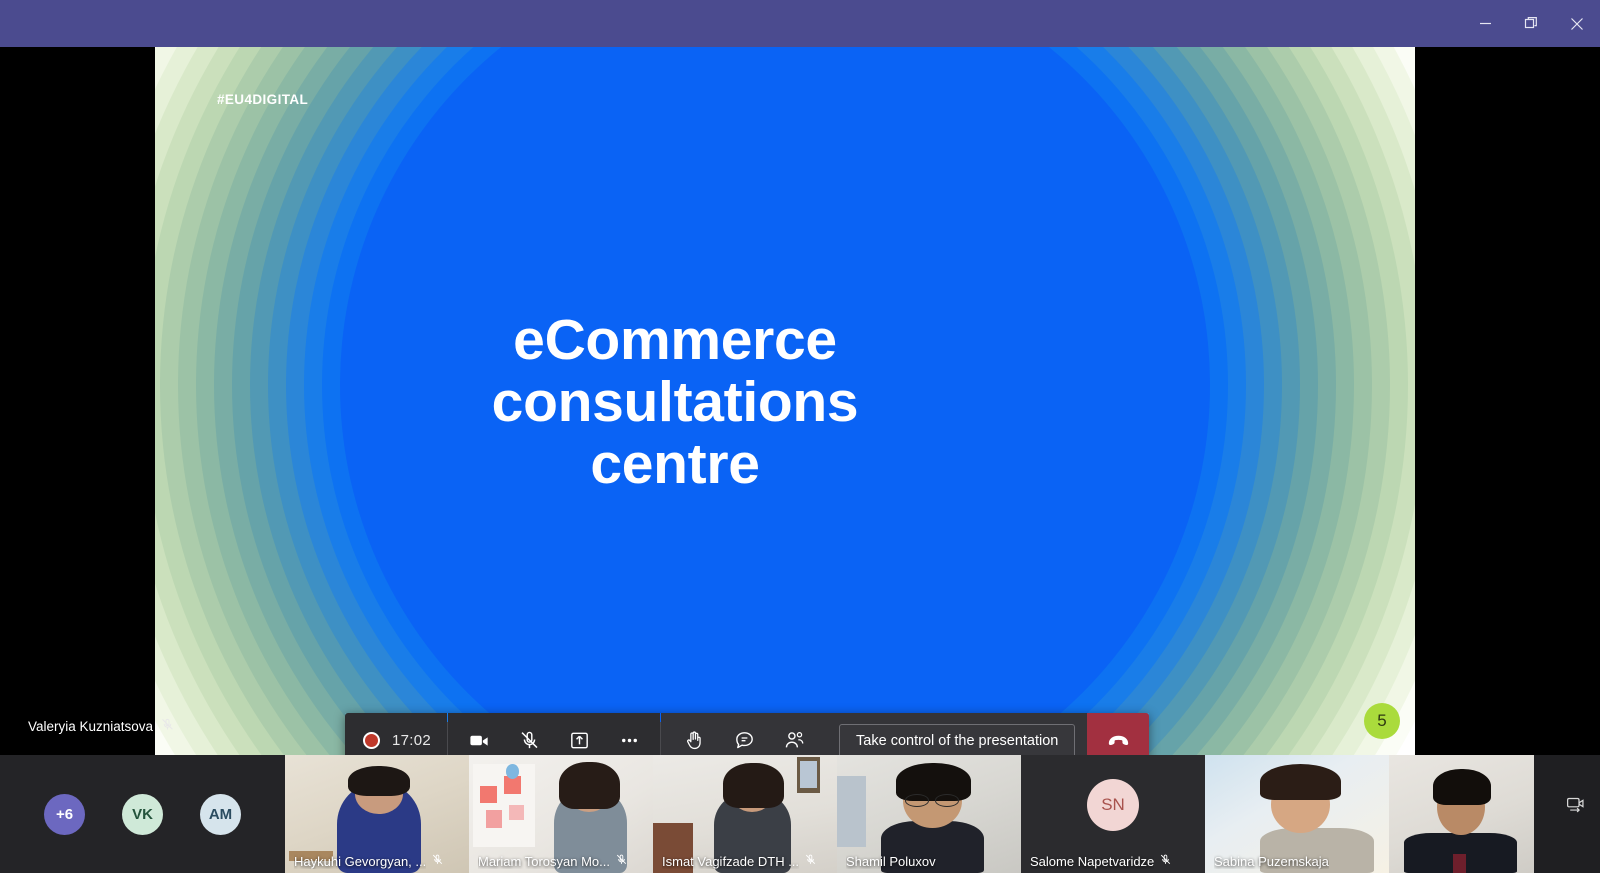 Image resolution: width=1600 pixels, height=873 pixels. I want to click on participant-name: Shamil Poluxov, so click(891, 861).